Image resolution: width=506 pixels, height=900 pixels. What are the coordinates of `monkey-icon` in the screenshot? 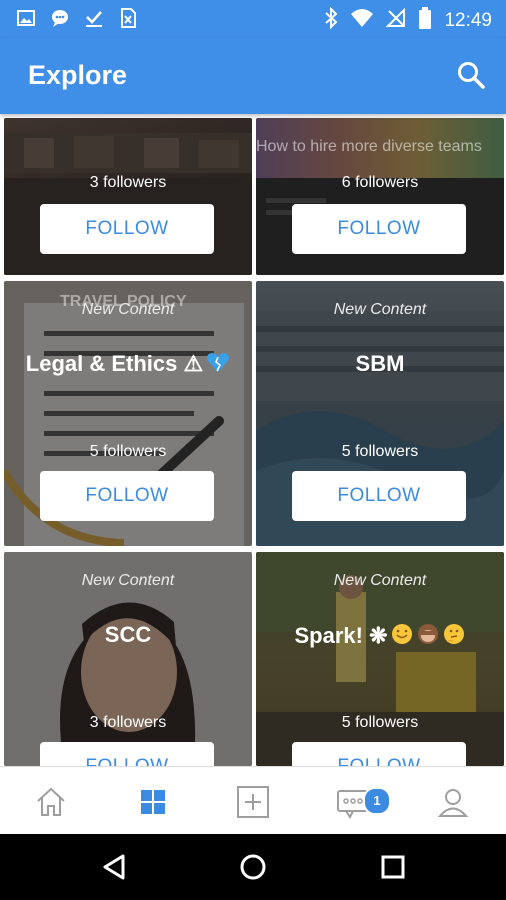 It's located at (428, 637).